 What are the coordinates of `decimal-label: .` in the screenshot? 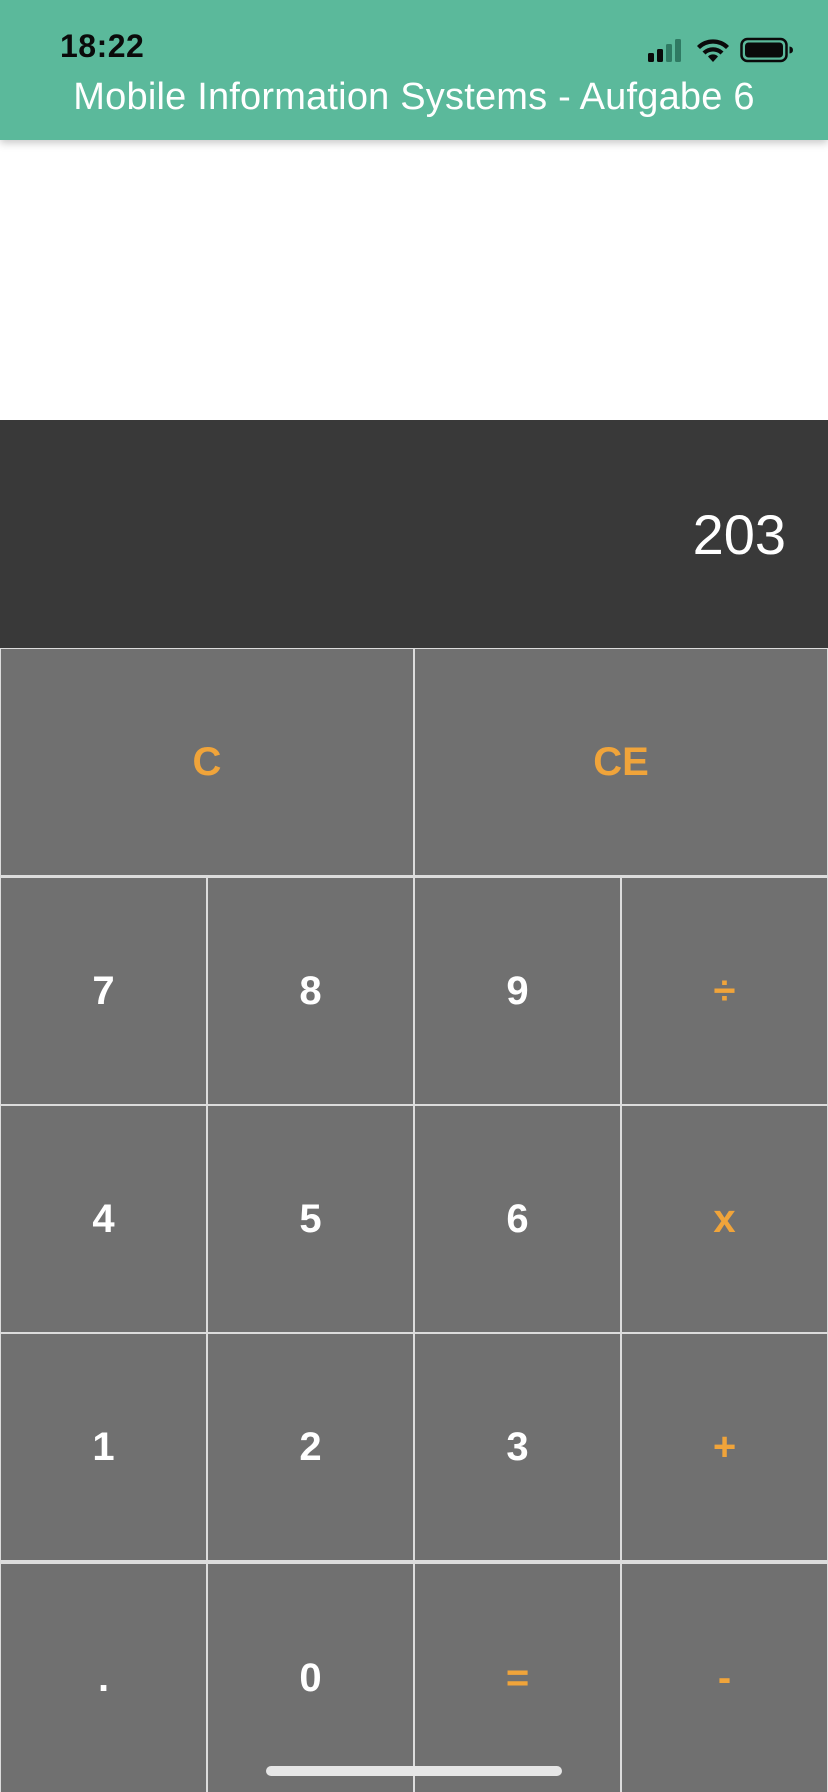 It's located at (103, 1677).